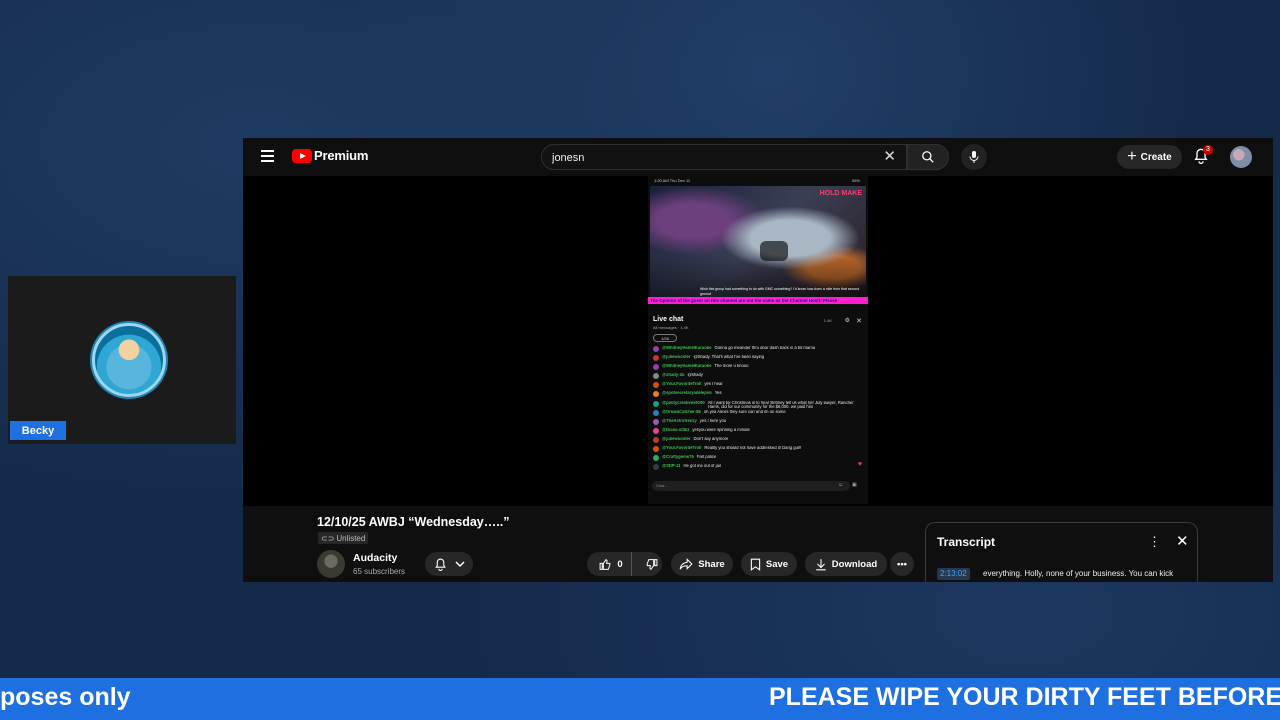 The image size is (1280, 720). What do you see at coordinates (712, 157) in the screenshot?
I see `search-input` at bounding box center [712, 157].